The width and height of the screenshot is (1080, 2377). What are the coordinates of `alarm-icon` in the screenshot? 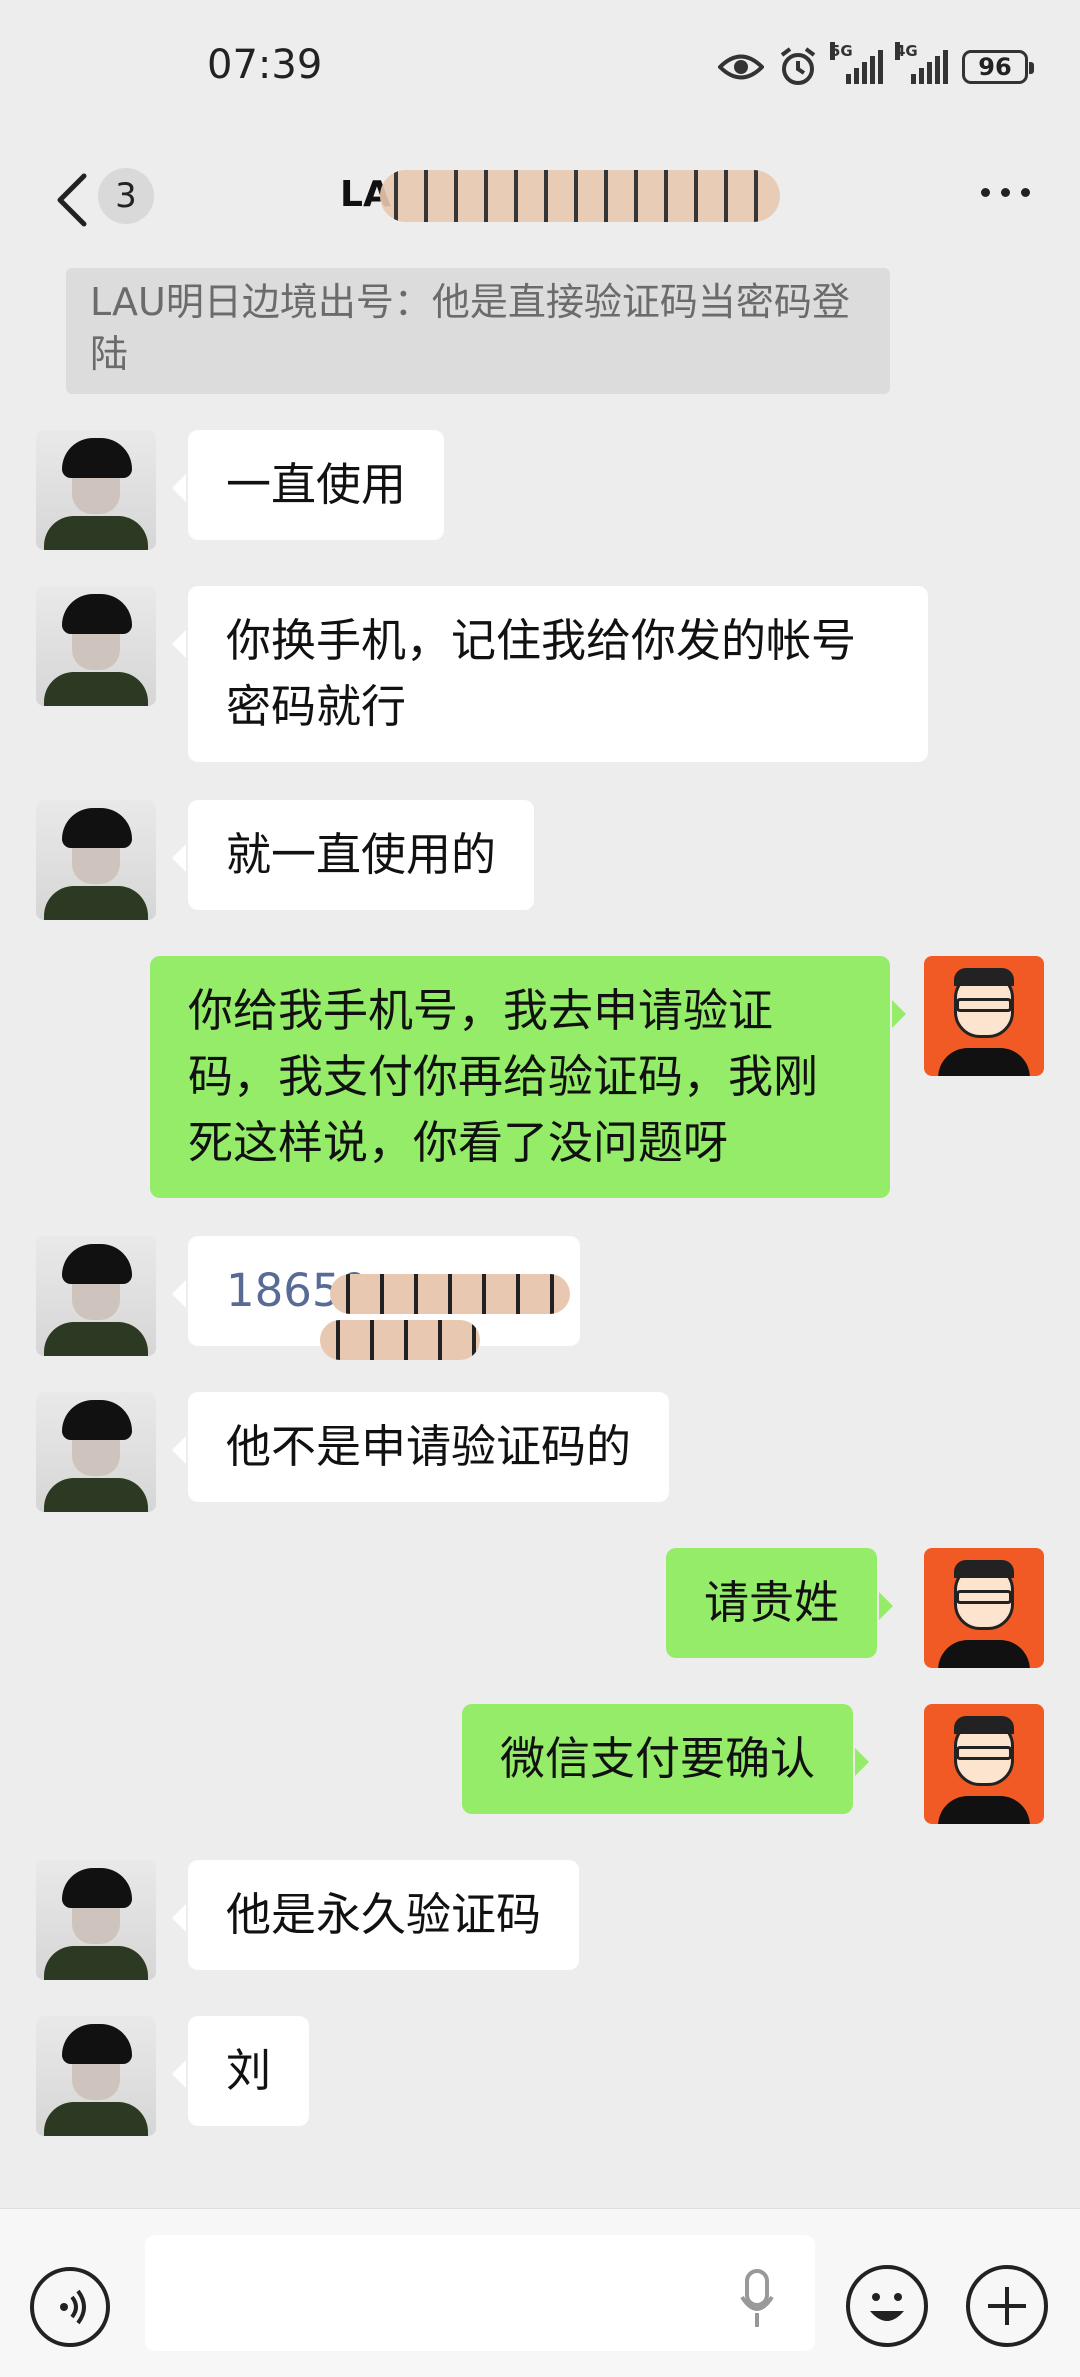 It's located at (798, 66).